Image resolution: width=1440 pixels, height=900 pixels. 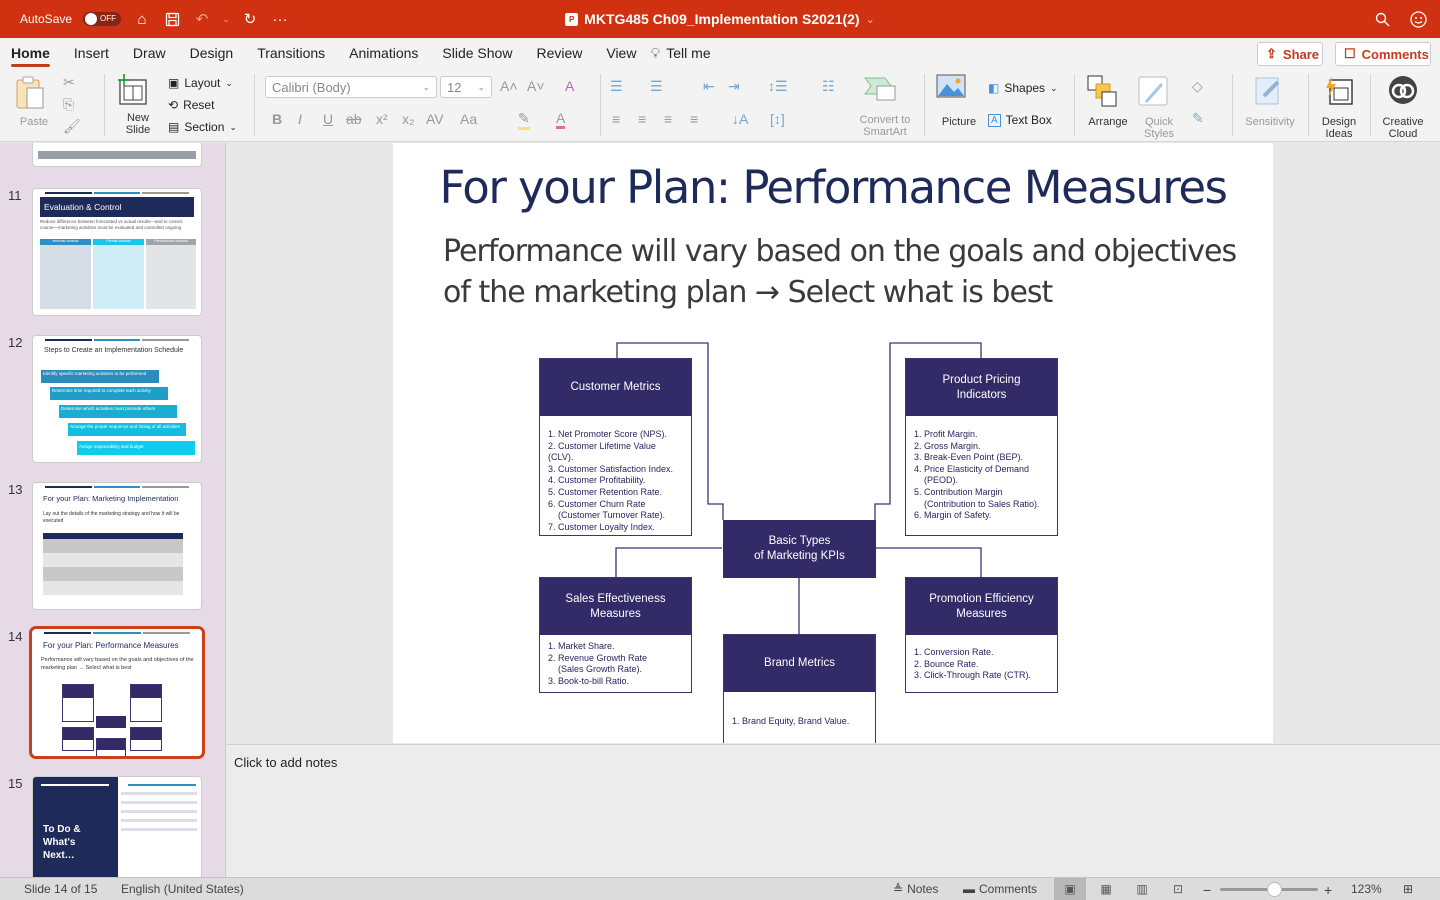 What do you see at coordinates (616, 119) in the screenshot?
I see `align-left-icon: ≡` at bounding box center [616, 119].